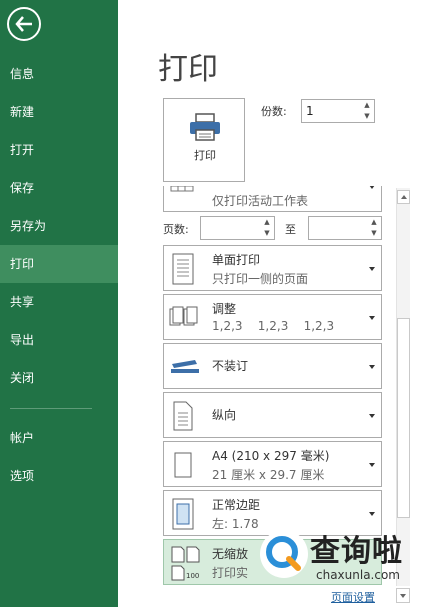  Describe the element at coordinates (185, 366) in the screenshot. I see `stapler-icon` at that location.